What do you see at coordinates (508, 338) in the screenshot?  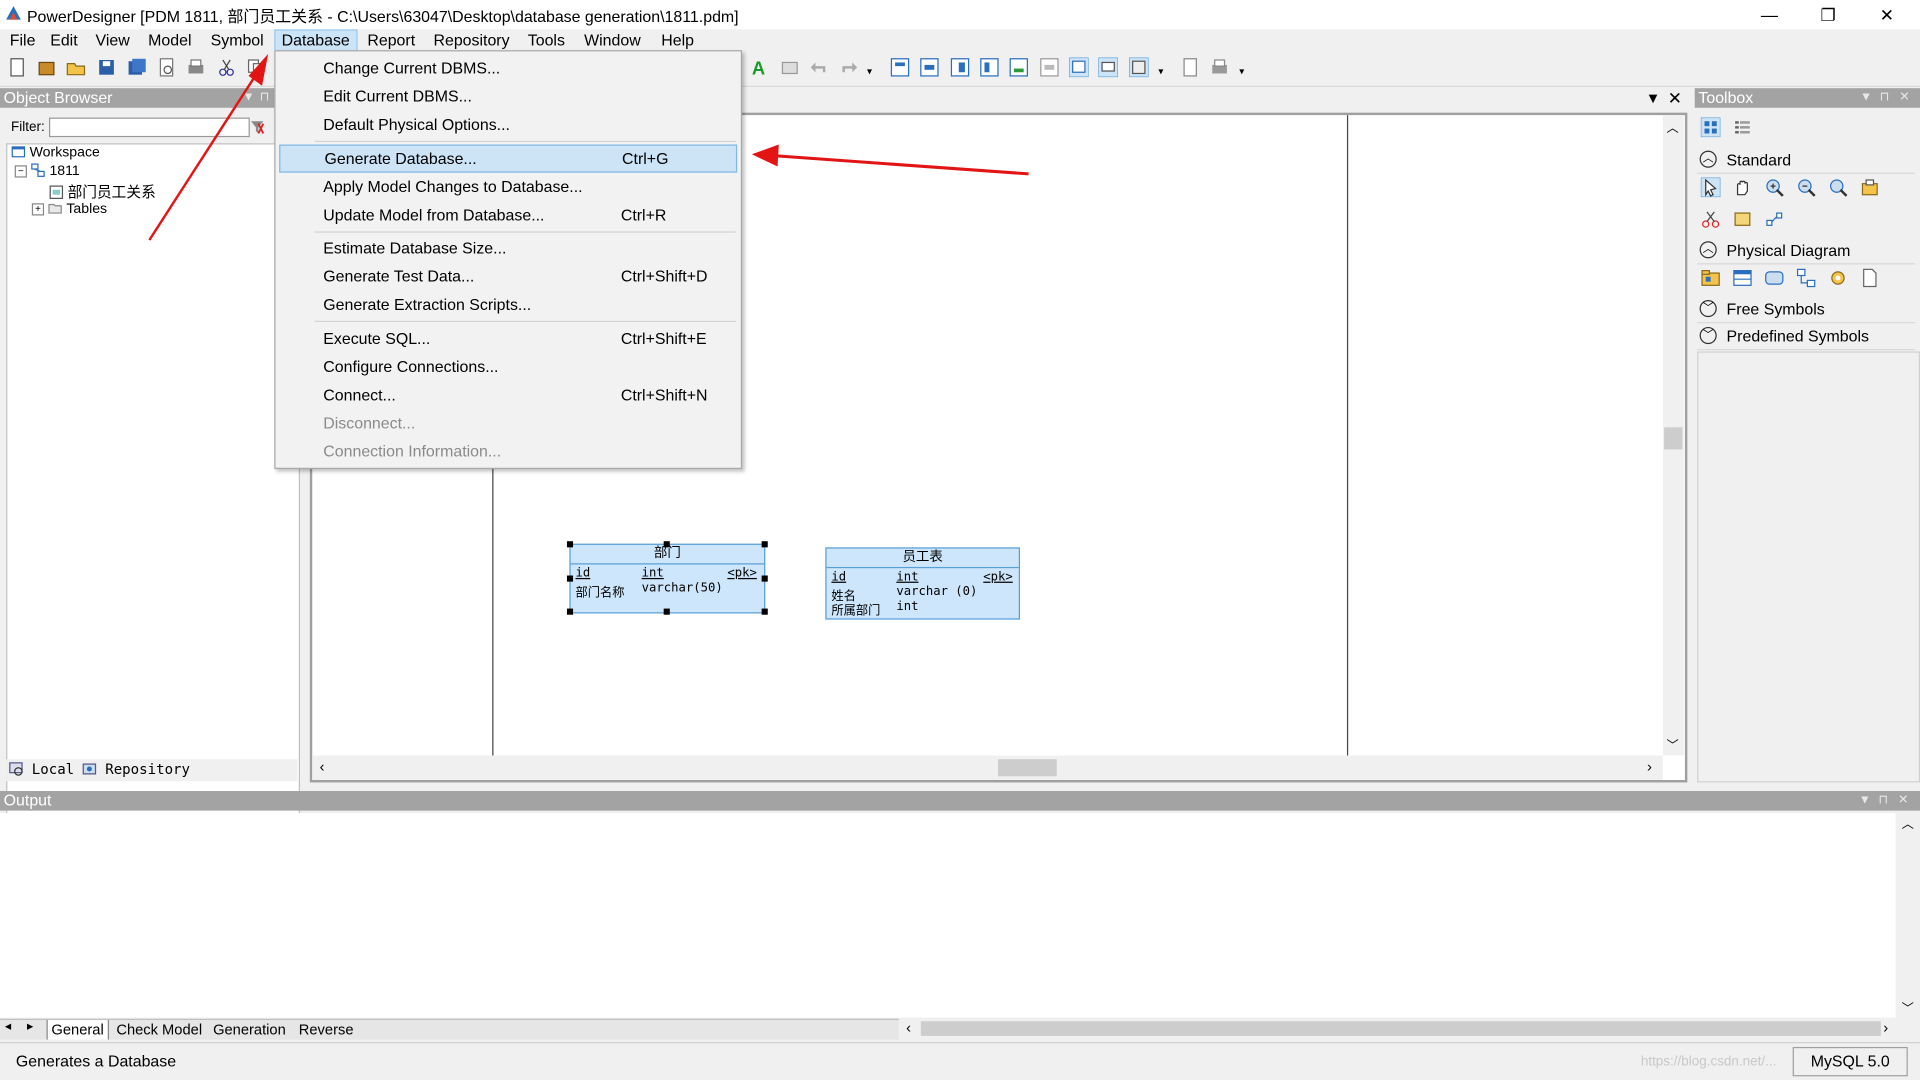 I see `menu-item-execute-sql: Execute SQL... Ctrl+Shift+E` at bounding box center [508, 338].